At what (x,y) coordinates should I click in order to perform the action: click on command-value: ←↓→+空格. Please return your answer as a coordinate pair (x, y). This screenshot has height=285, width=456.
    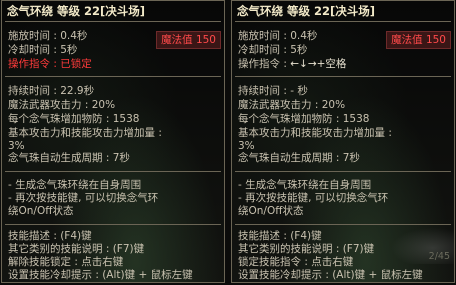
    Looking at the image, I should click on (318, 64).